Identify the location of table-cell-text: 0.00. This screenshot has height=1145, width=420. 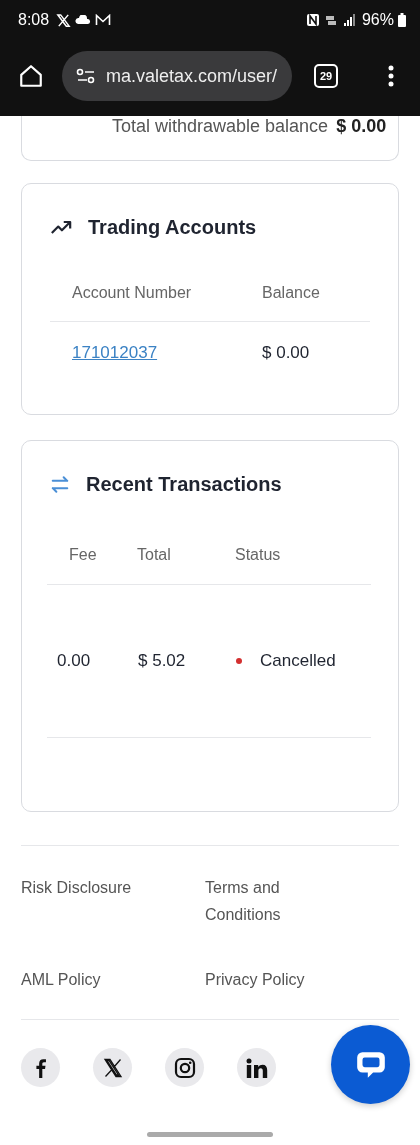
(74, 661).